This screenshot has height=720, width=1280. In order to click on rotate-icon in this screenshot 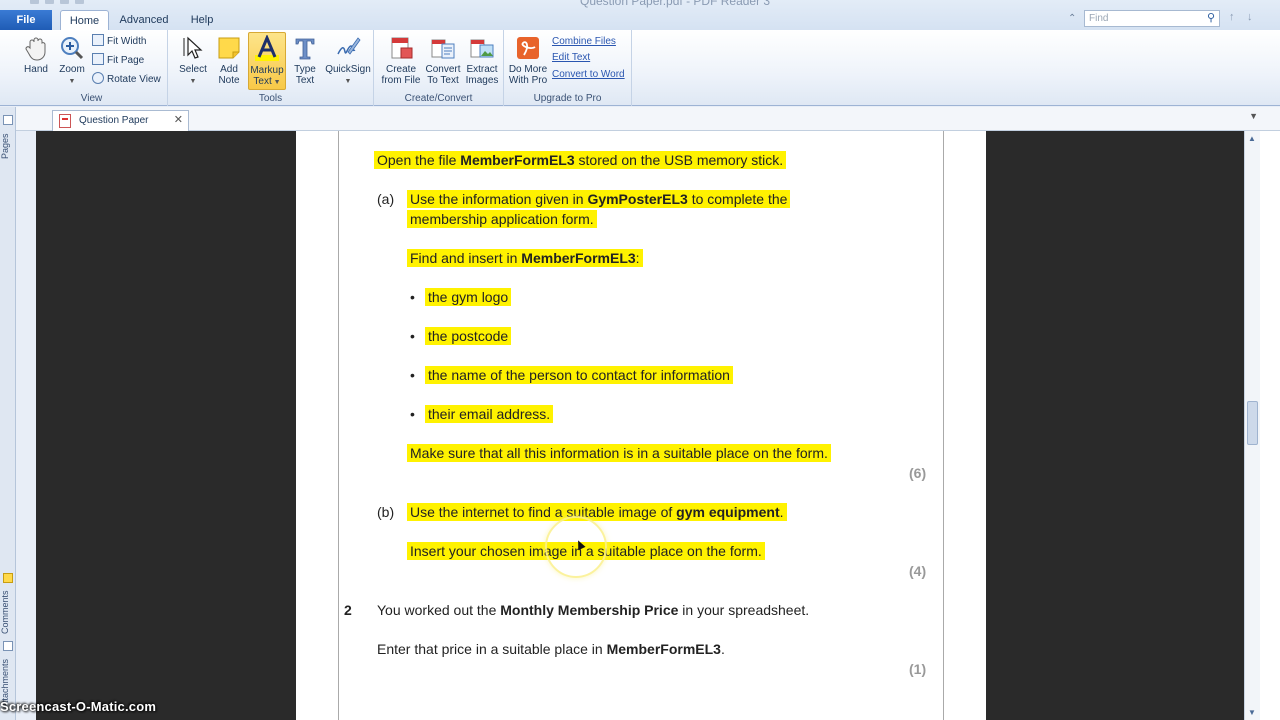, I will do `click(98, 78)`.